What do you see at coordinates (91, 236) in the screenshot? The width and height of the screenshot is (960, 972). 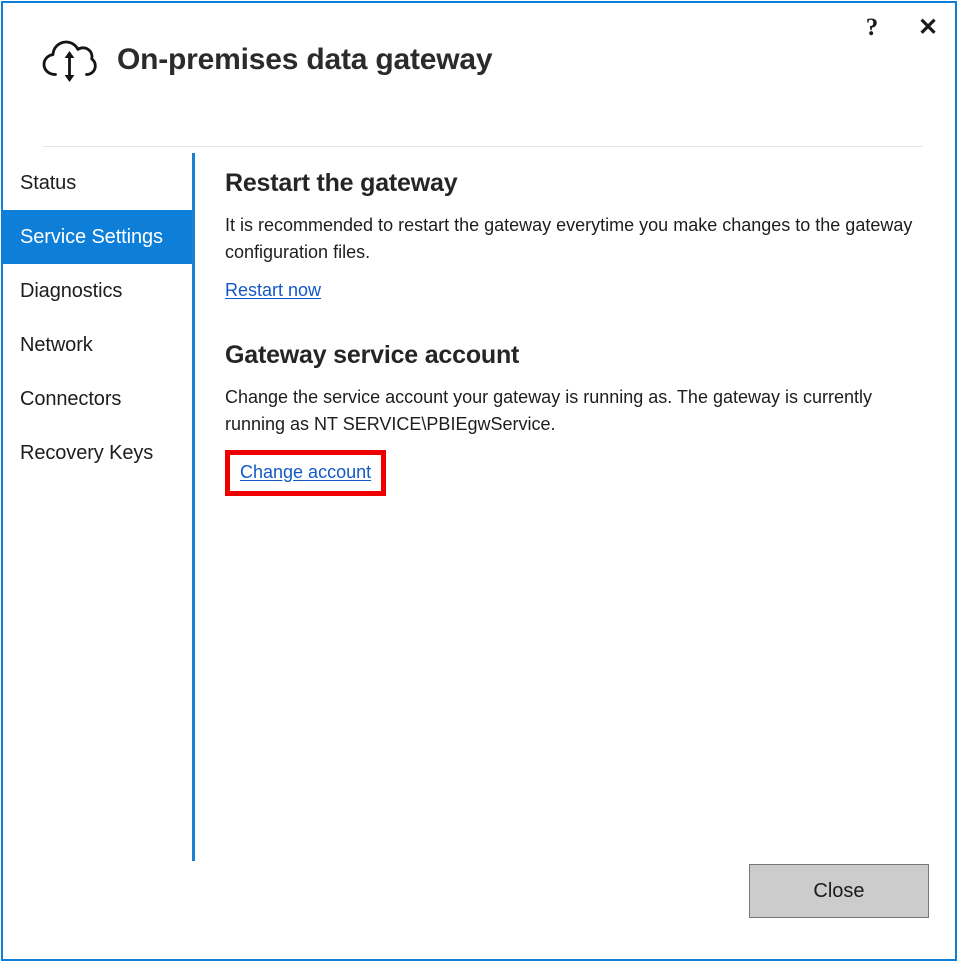 I see `sidebar-item-label: Service Settings` at bounding box center [91, 236].